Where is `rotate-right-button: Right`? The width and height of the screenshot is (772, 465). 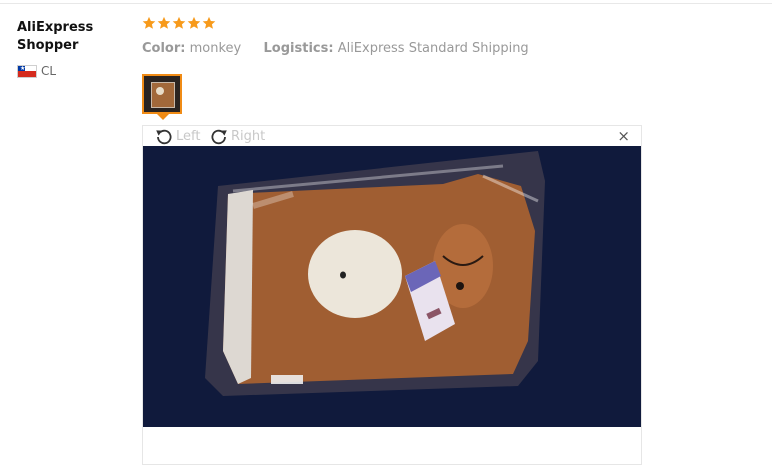
rotate-right-button: Right is located at coordinates (237, 136).